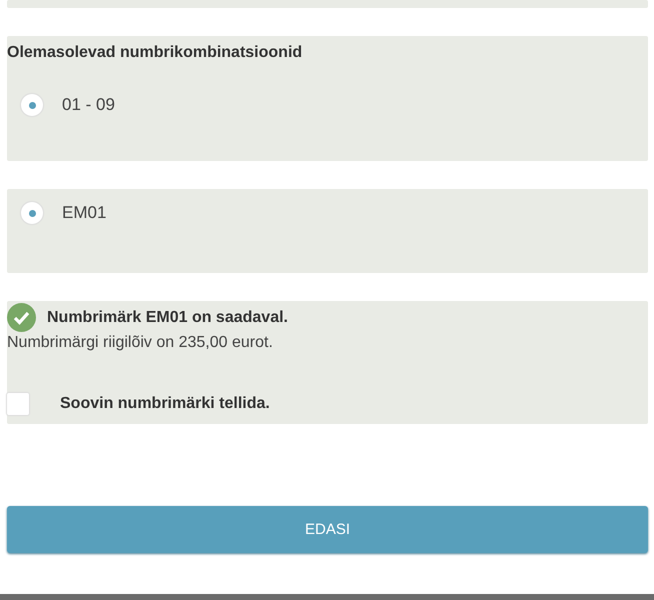  I want to click on checkbox, so click(18, 404).